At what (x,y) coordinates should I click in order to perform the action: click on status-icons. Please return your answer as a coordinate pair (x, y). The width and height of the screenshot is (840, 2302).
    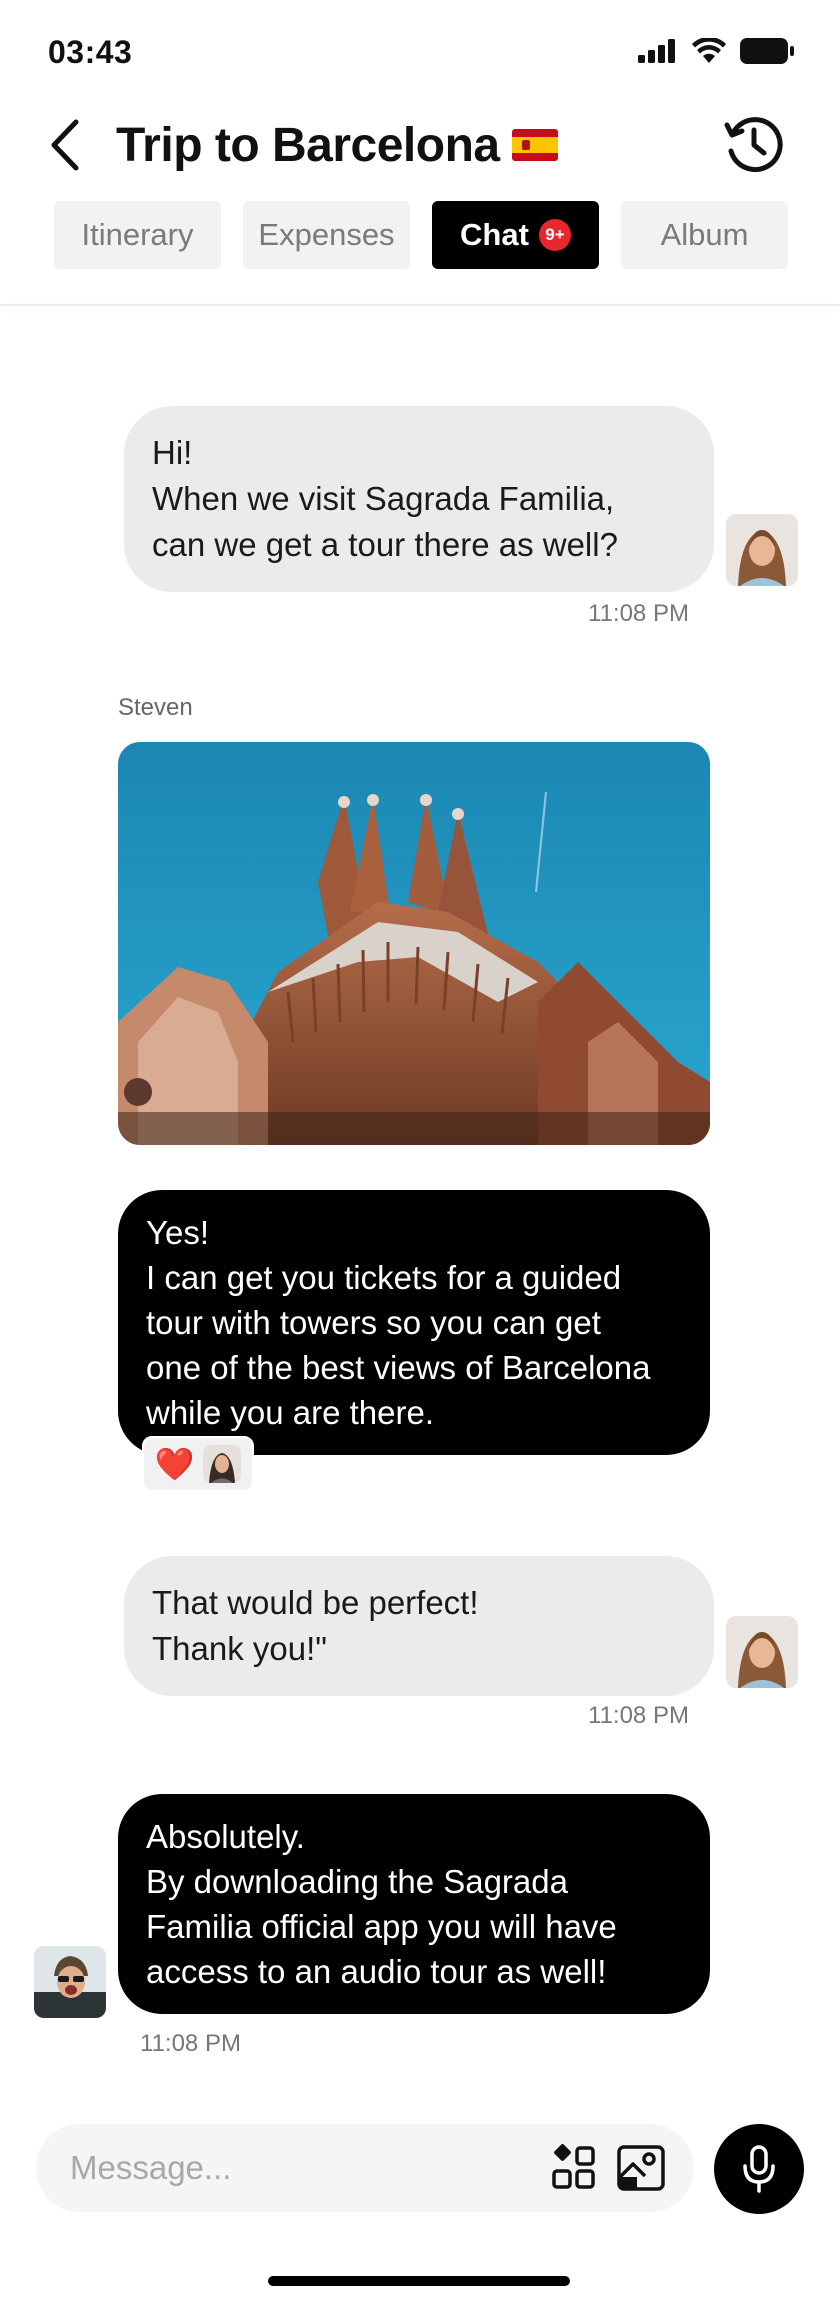
    Looking at the image, I should click on (716, 51).